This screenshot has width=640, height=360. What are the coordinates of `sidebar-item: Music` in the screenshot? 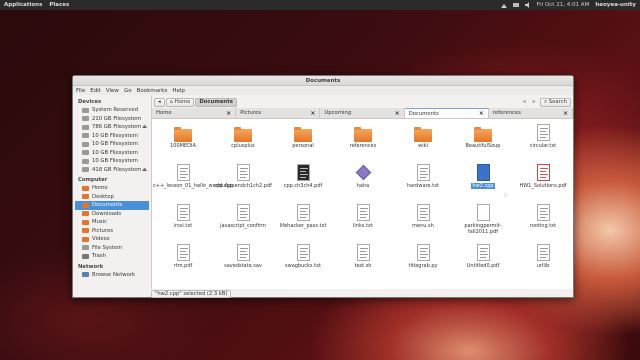 It's located at (112, 222).